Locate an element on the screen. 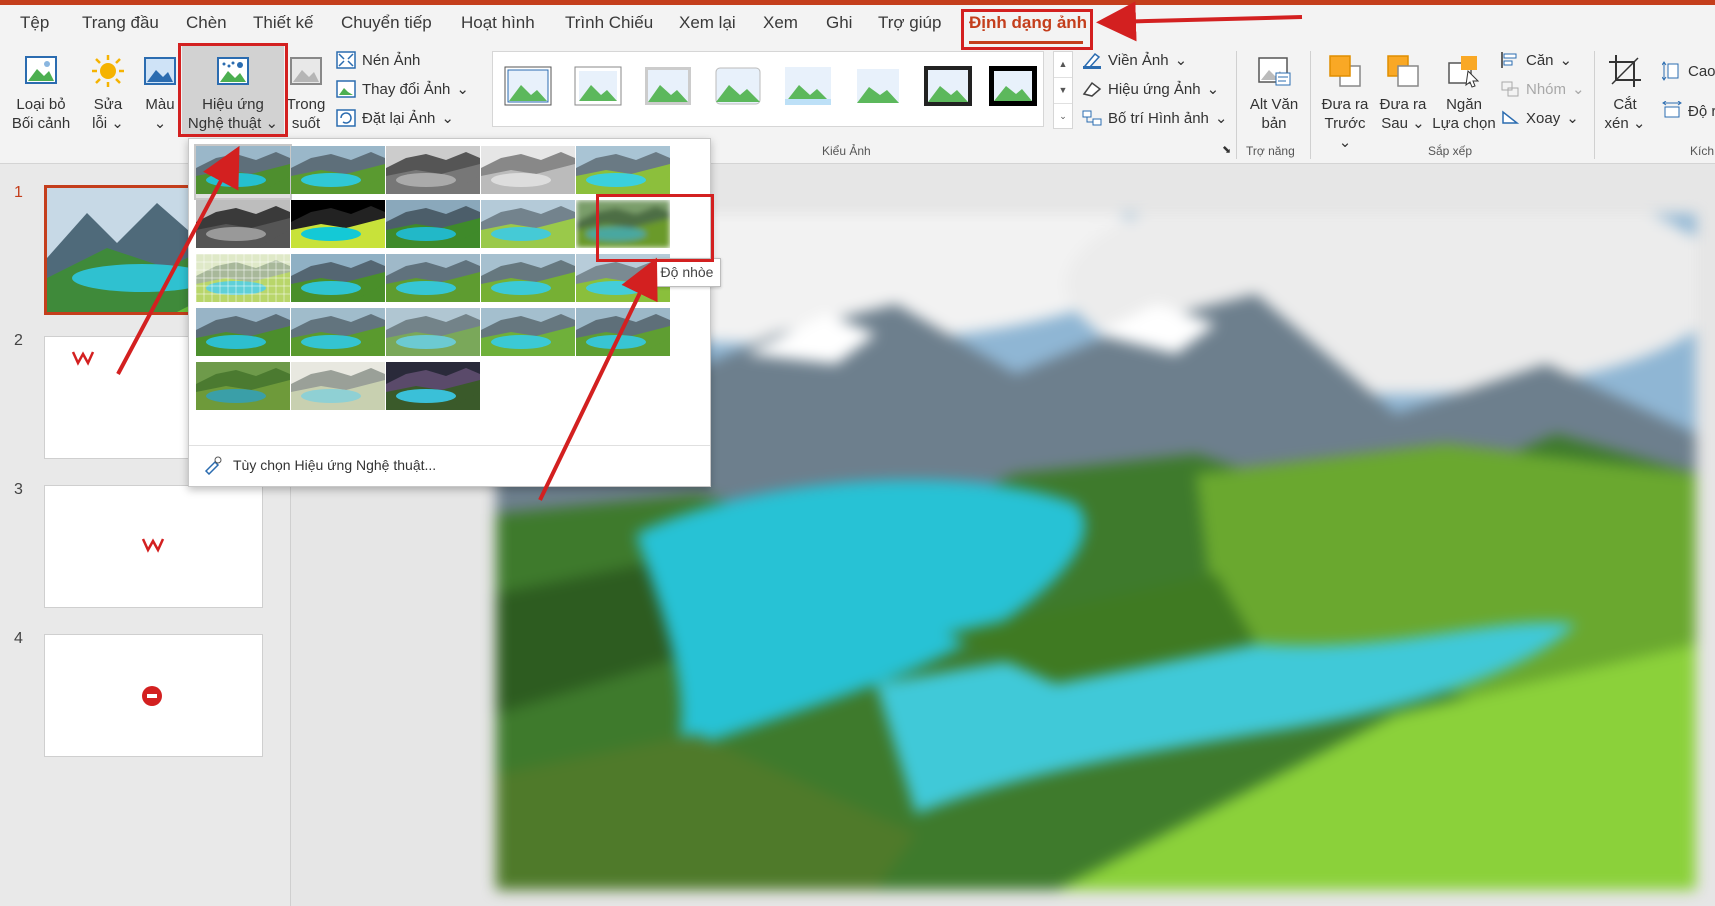 Image resolution: width=1715 pixels, height=906 pixels. group-button: Nhóm ⌄ is located at coordinates (1542, 89).